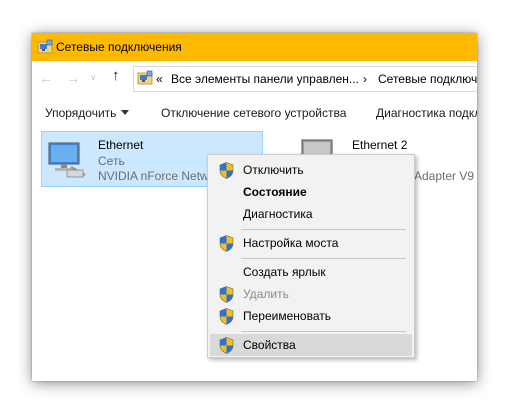 The image size is (509, 414). I want to click on menu-item-label: Диагностика, so click(278, 214).